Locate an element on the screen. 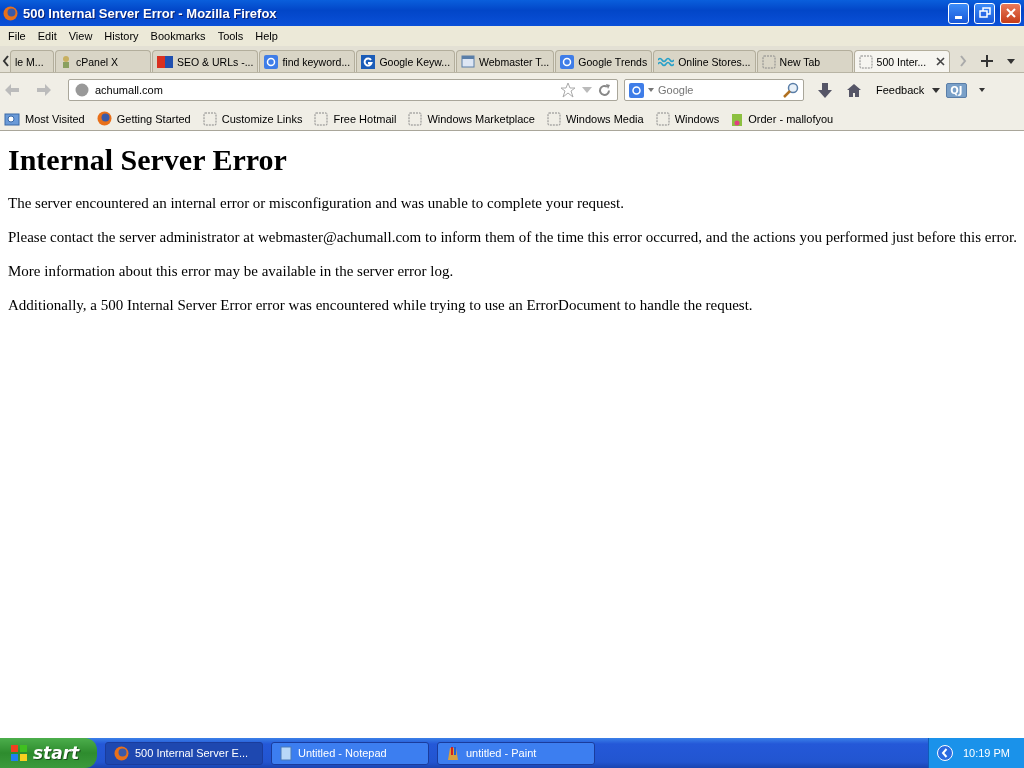 Image resolution: width=1024 pixels, height=768 pixels. minimize-button is located at coordinates (958, 13).